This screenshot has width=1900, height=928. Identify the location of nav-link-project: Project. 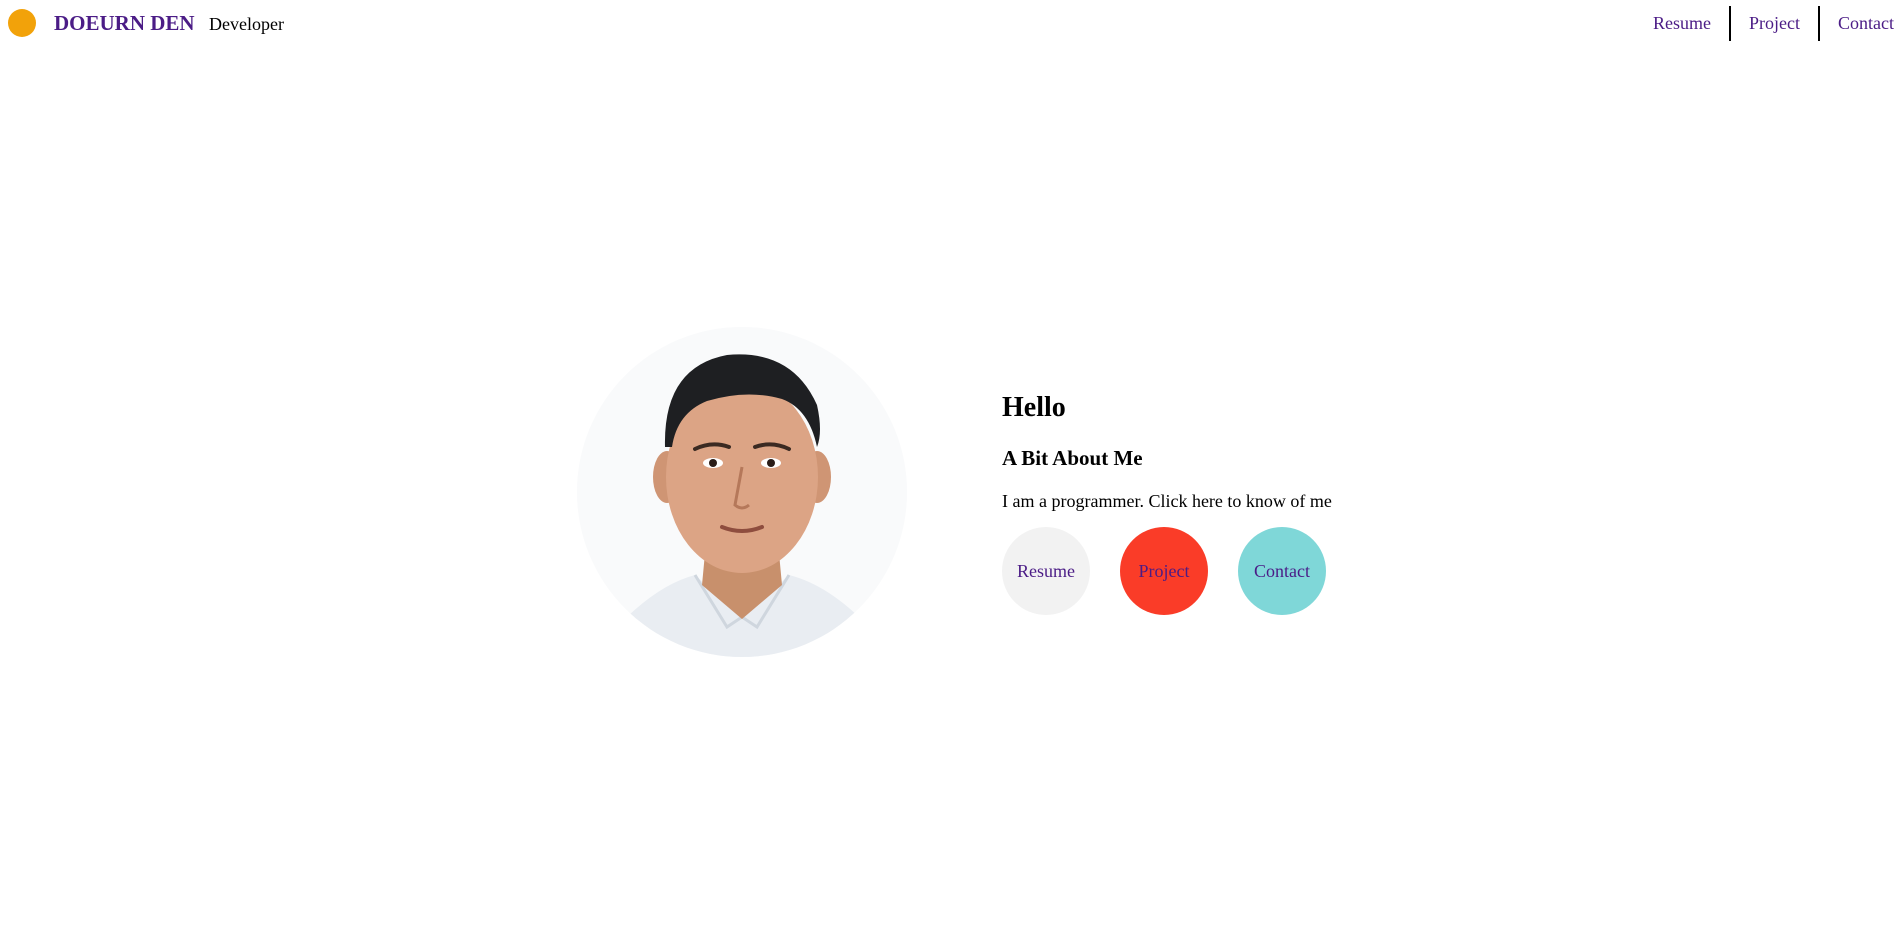
(1774, 23).